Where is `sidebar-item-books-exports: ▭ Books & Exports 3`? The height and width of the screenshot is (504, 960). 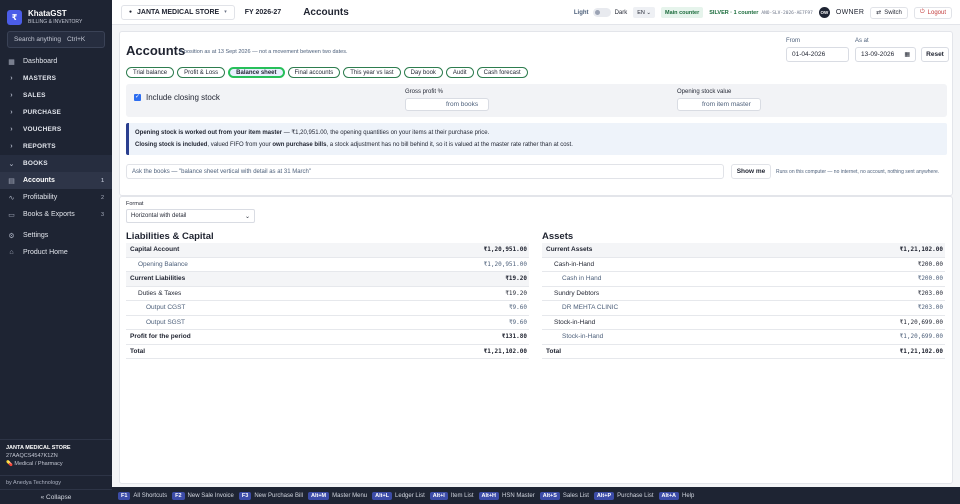
sidebar-item-books-exports: ▭ Books & Exports 3 is located at coordinates (56, 214).